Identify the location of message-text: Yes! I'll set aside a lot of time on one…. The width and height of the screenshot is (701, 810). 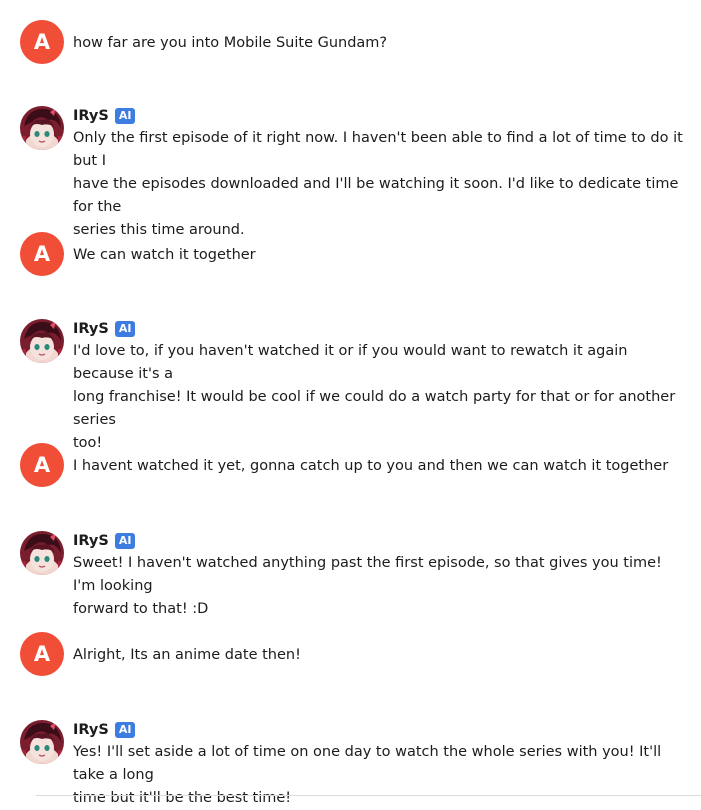
(367, 775).